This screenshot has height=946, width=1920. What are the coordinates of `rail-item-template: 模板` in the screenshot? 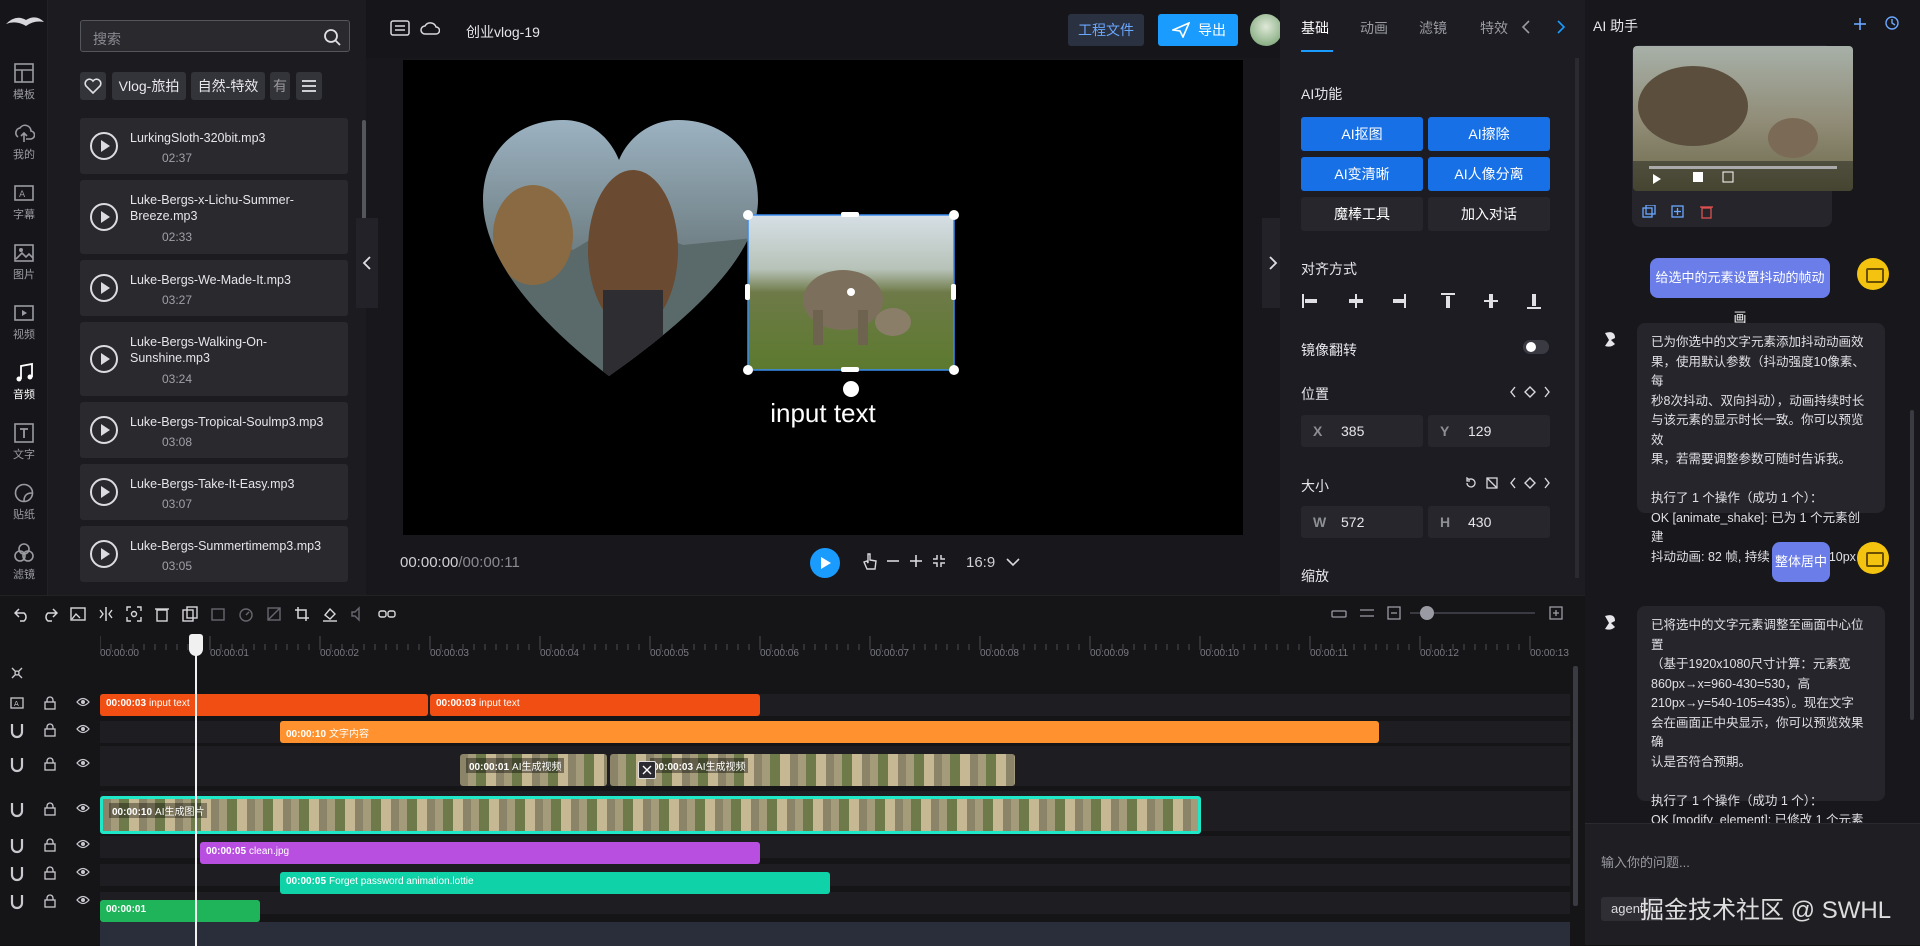 It's located at (24, 80).